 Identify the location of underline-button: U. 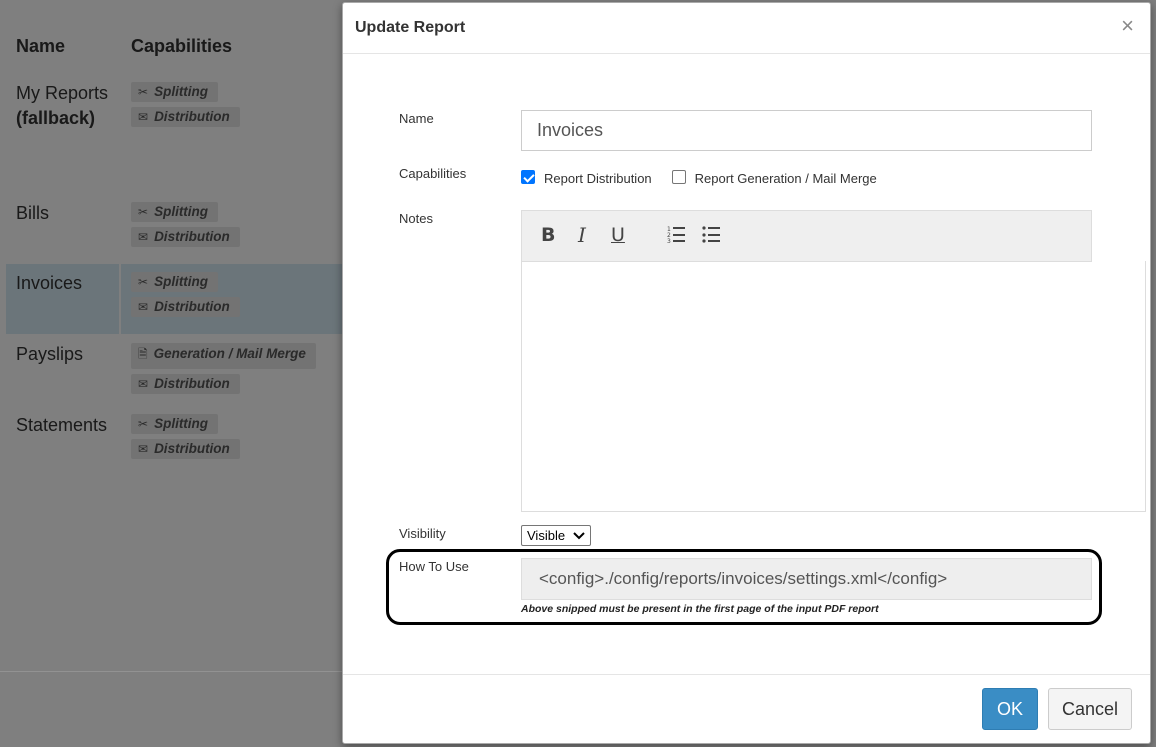
(618, 235).